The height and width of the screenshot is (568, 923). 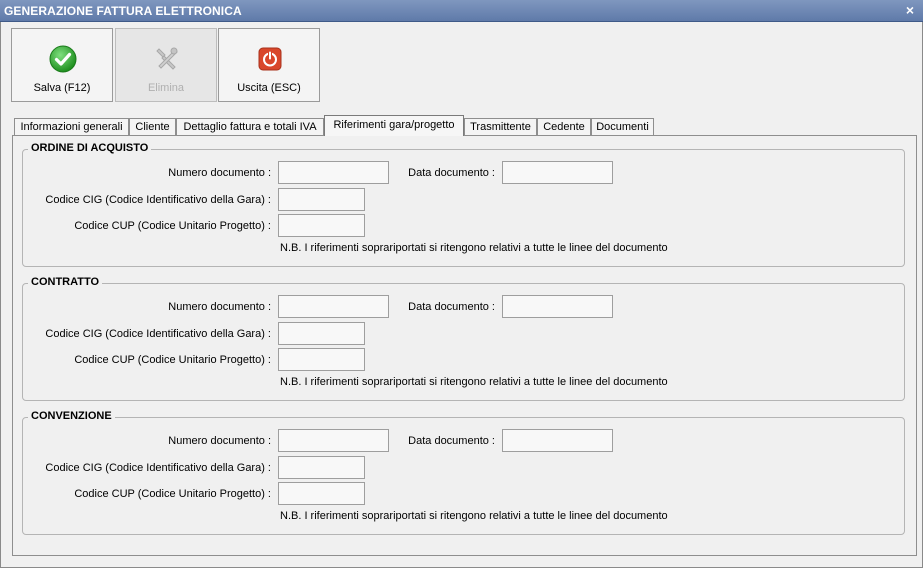 What do you see at coordinates (269, 88) in the screenshot?
I see `exit-button-label: Uscita (ESC)` at bounding box center [269, 88].